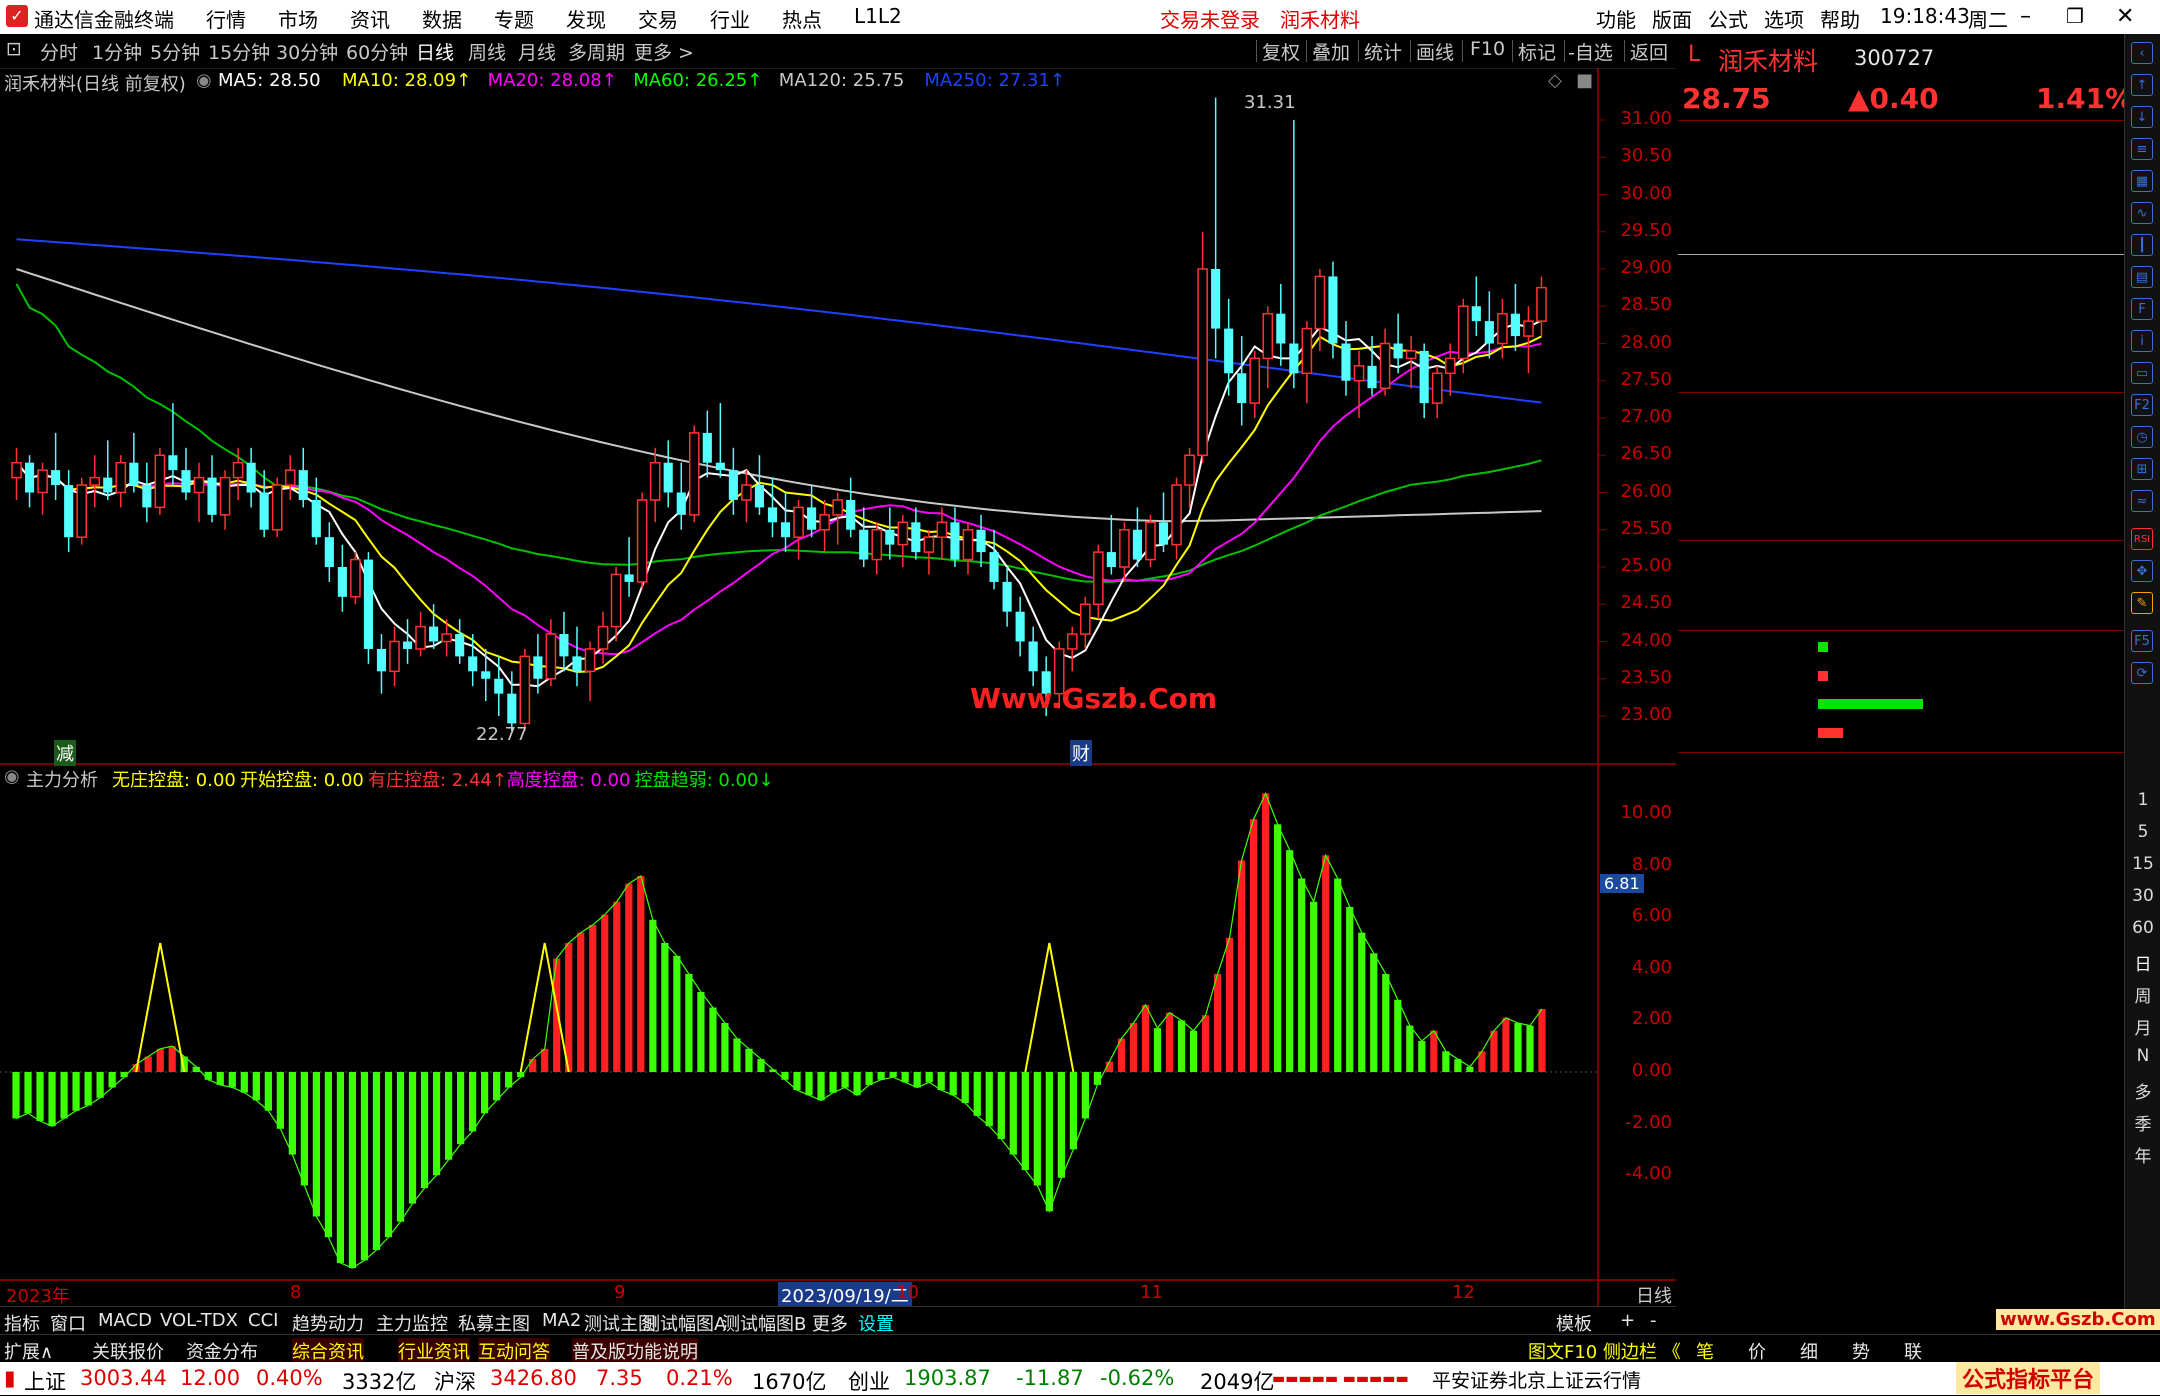 The image size is (2160, 1396). What do you see at coordinates (1809, 1351) in the screenshot?
I see `panel-tab: 细` at bounding box center [1809, 1351].